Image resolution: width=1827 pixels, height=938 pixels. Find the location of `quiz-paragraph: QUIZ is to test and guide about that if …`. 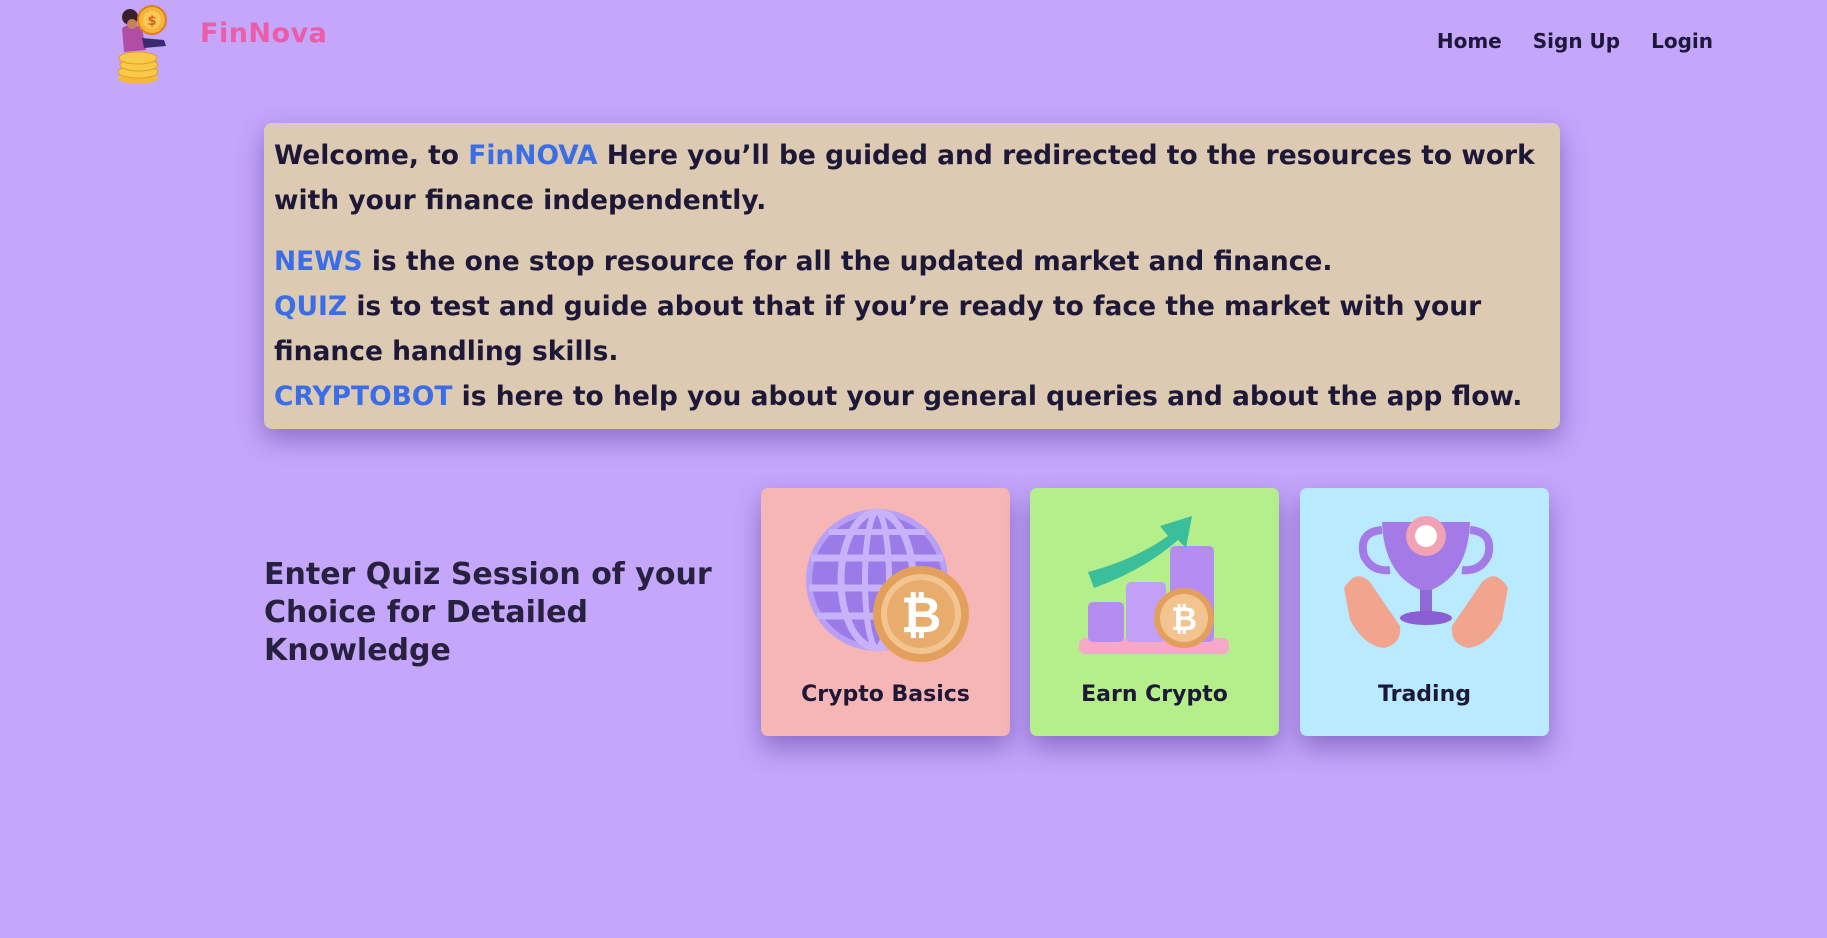

quiz-paragraph: QUIZ is to test and guide about that if … is located at coordinates (907, 329).